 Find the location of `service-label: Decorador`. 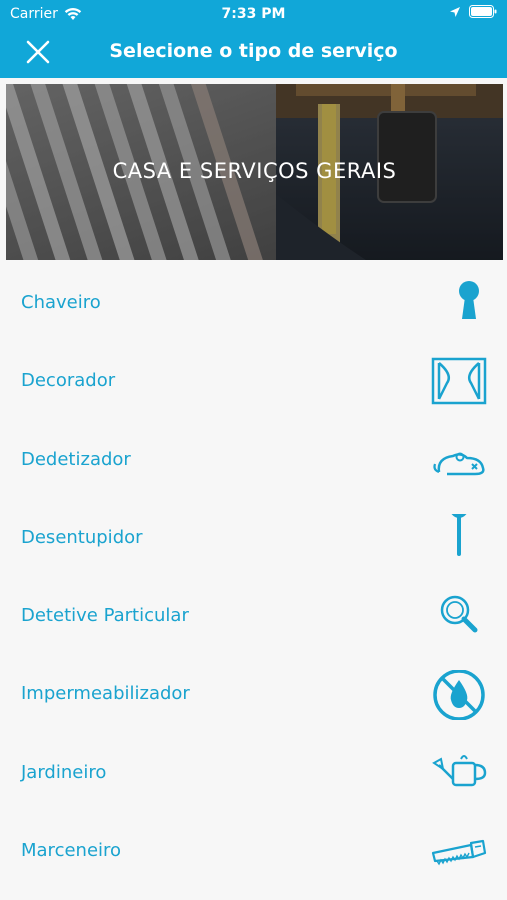

service-label: Decorador is located at coordinates (68, 381).